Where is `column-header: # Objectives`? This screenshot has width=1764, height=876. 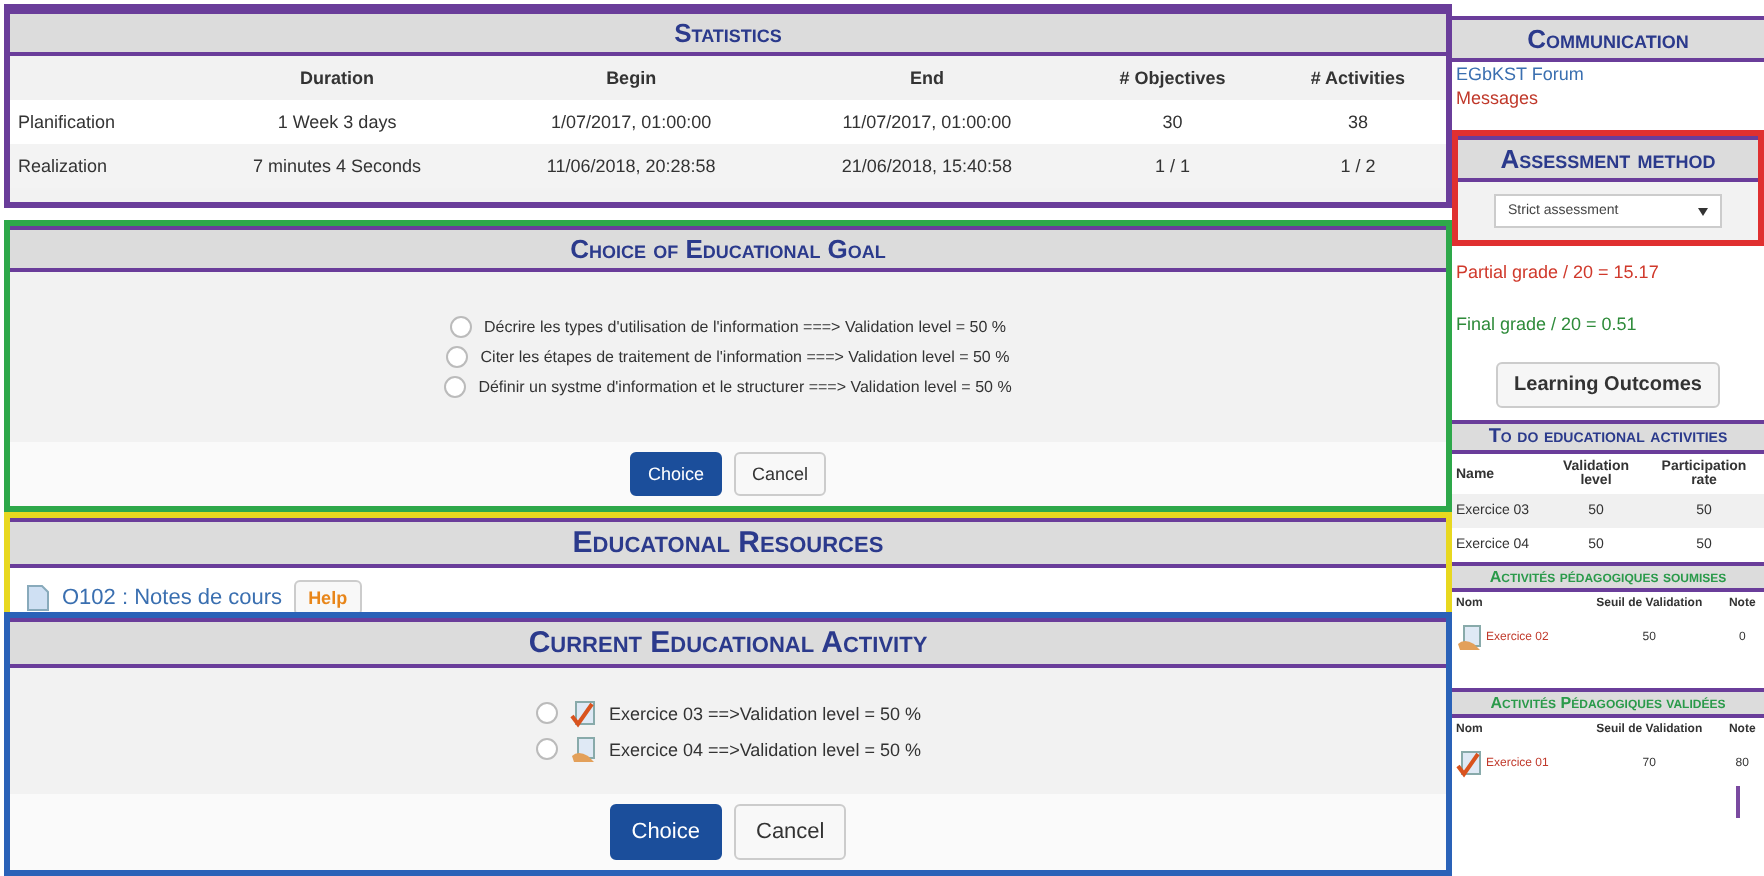 column-header: # Objectives is located at coordinates (1172, 78).